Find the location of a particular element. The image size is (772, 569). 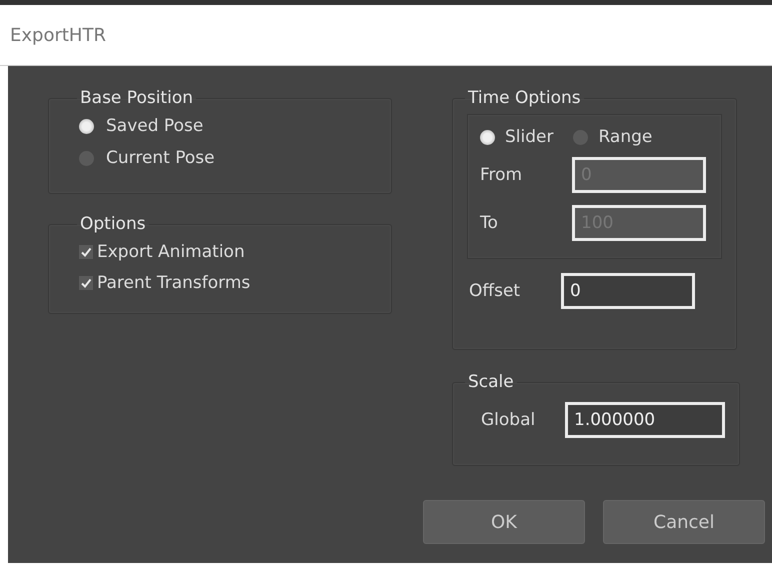

field-label: Offset is located at coordinates (495, 291).